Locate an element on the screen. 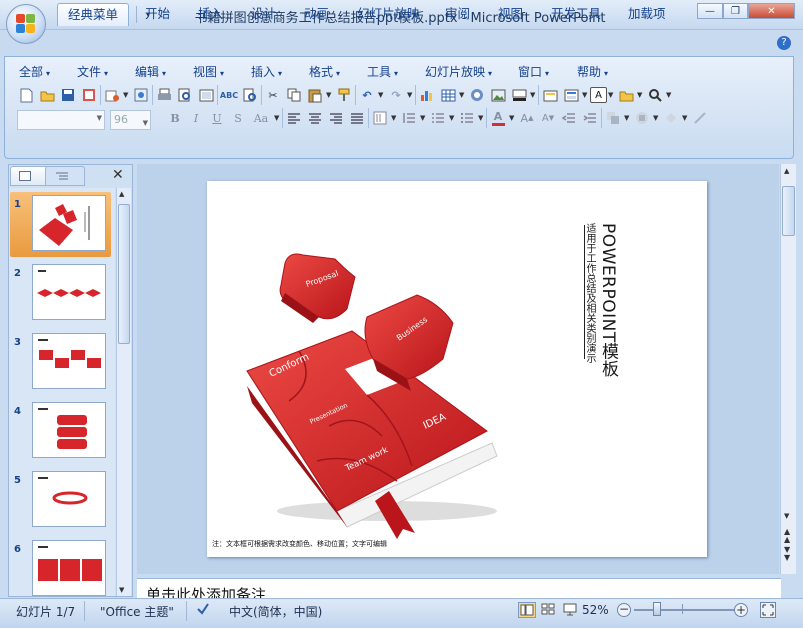  zoom-slider-thumb is located at coordinates (657, 609).